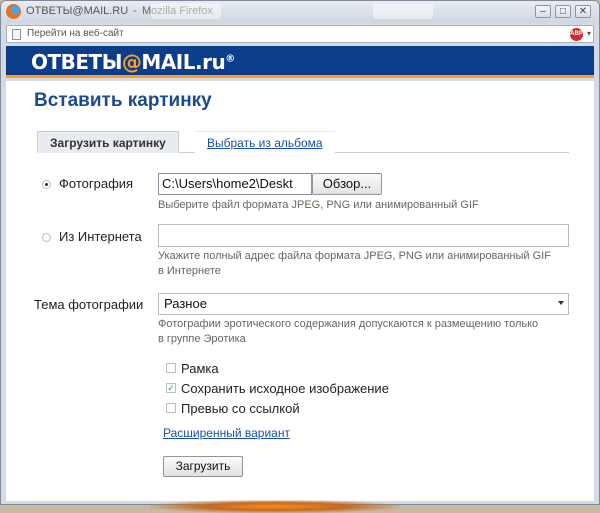  Describe the element at coordinates (96, 183) in the screenshot. I see `photo-label: Фотография` at that location.